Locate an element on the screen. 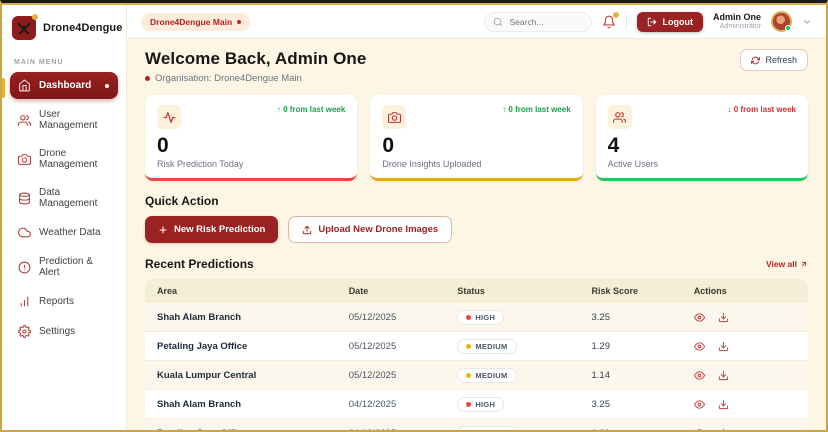 The image size is (828, 432). notifications-button is located at coordinates (611, 19).